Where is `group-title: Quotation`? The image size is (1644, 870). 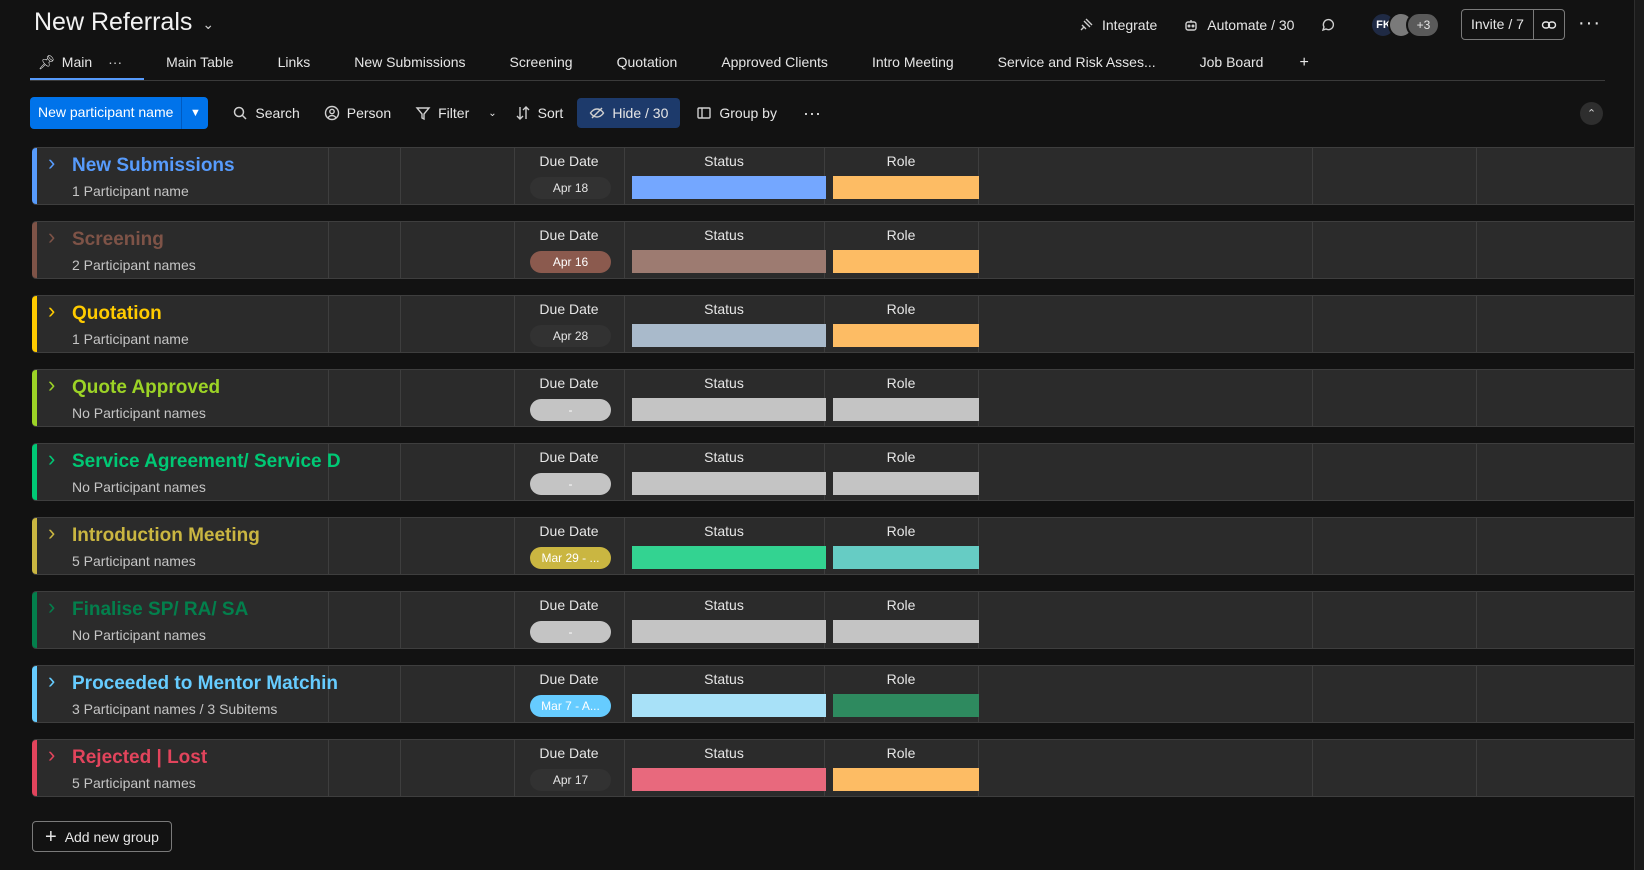
group-title: Quotation is located at coordinates (220, 314).